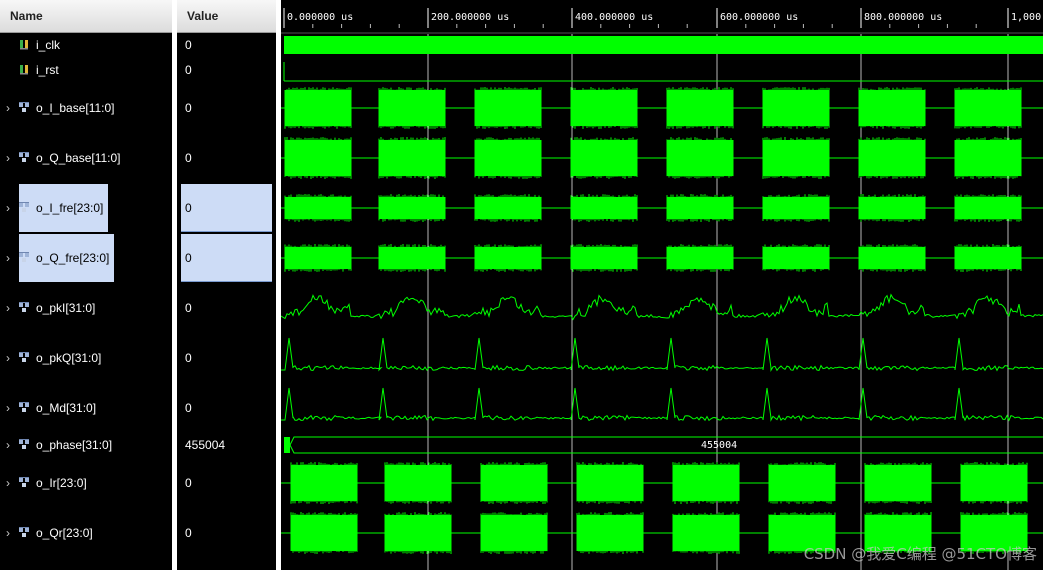  Describe the element at coordinates (226, 285) in the screenshot. I see `value-pane: Value 0 0 0 0 0 0 0 0 0 455004 0 0` at that location.